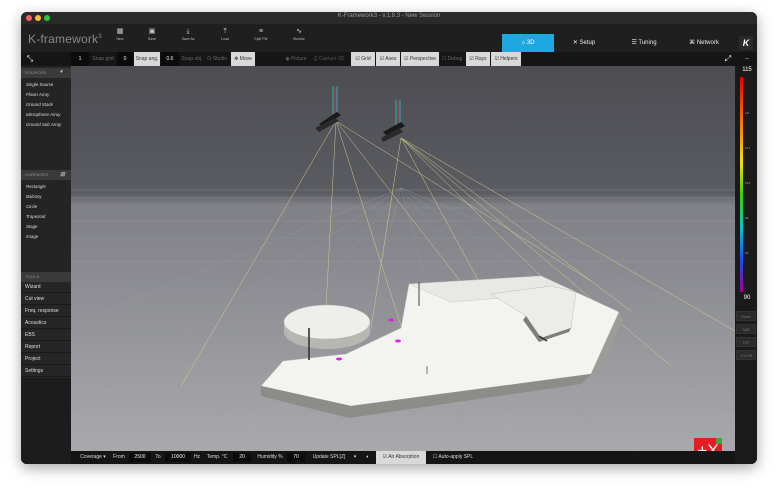  What do you see at coordinates (420, 59) in the screenshot?
I see `perspective-checkbox: ☑ Perspective` at bounding box center [420, 59].